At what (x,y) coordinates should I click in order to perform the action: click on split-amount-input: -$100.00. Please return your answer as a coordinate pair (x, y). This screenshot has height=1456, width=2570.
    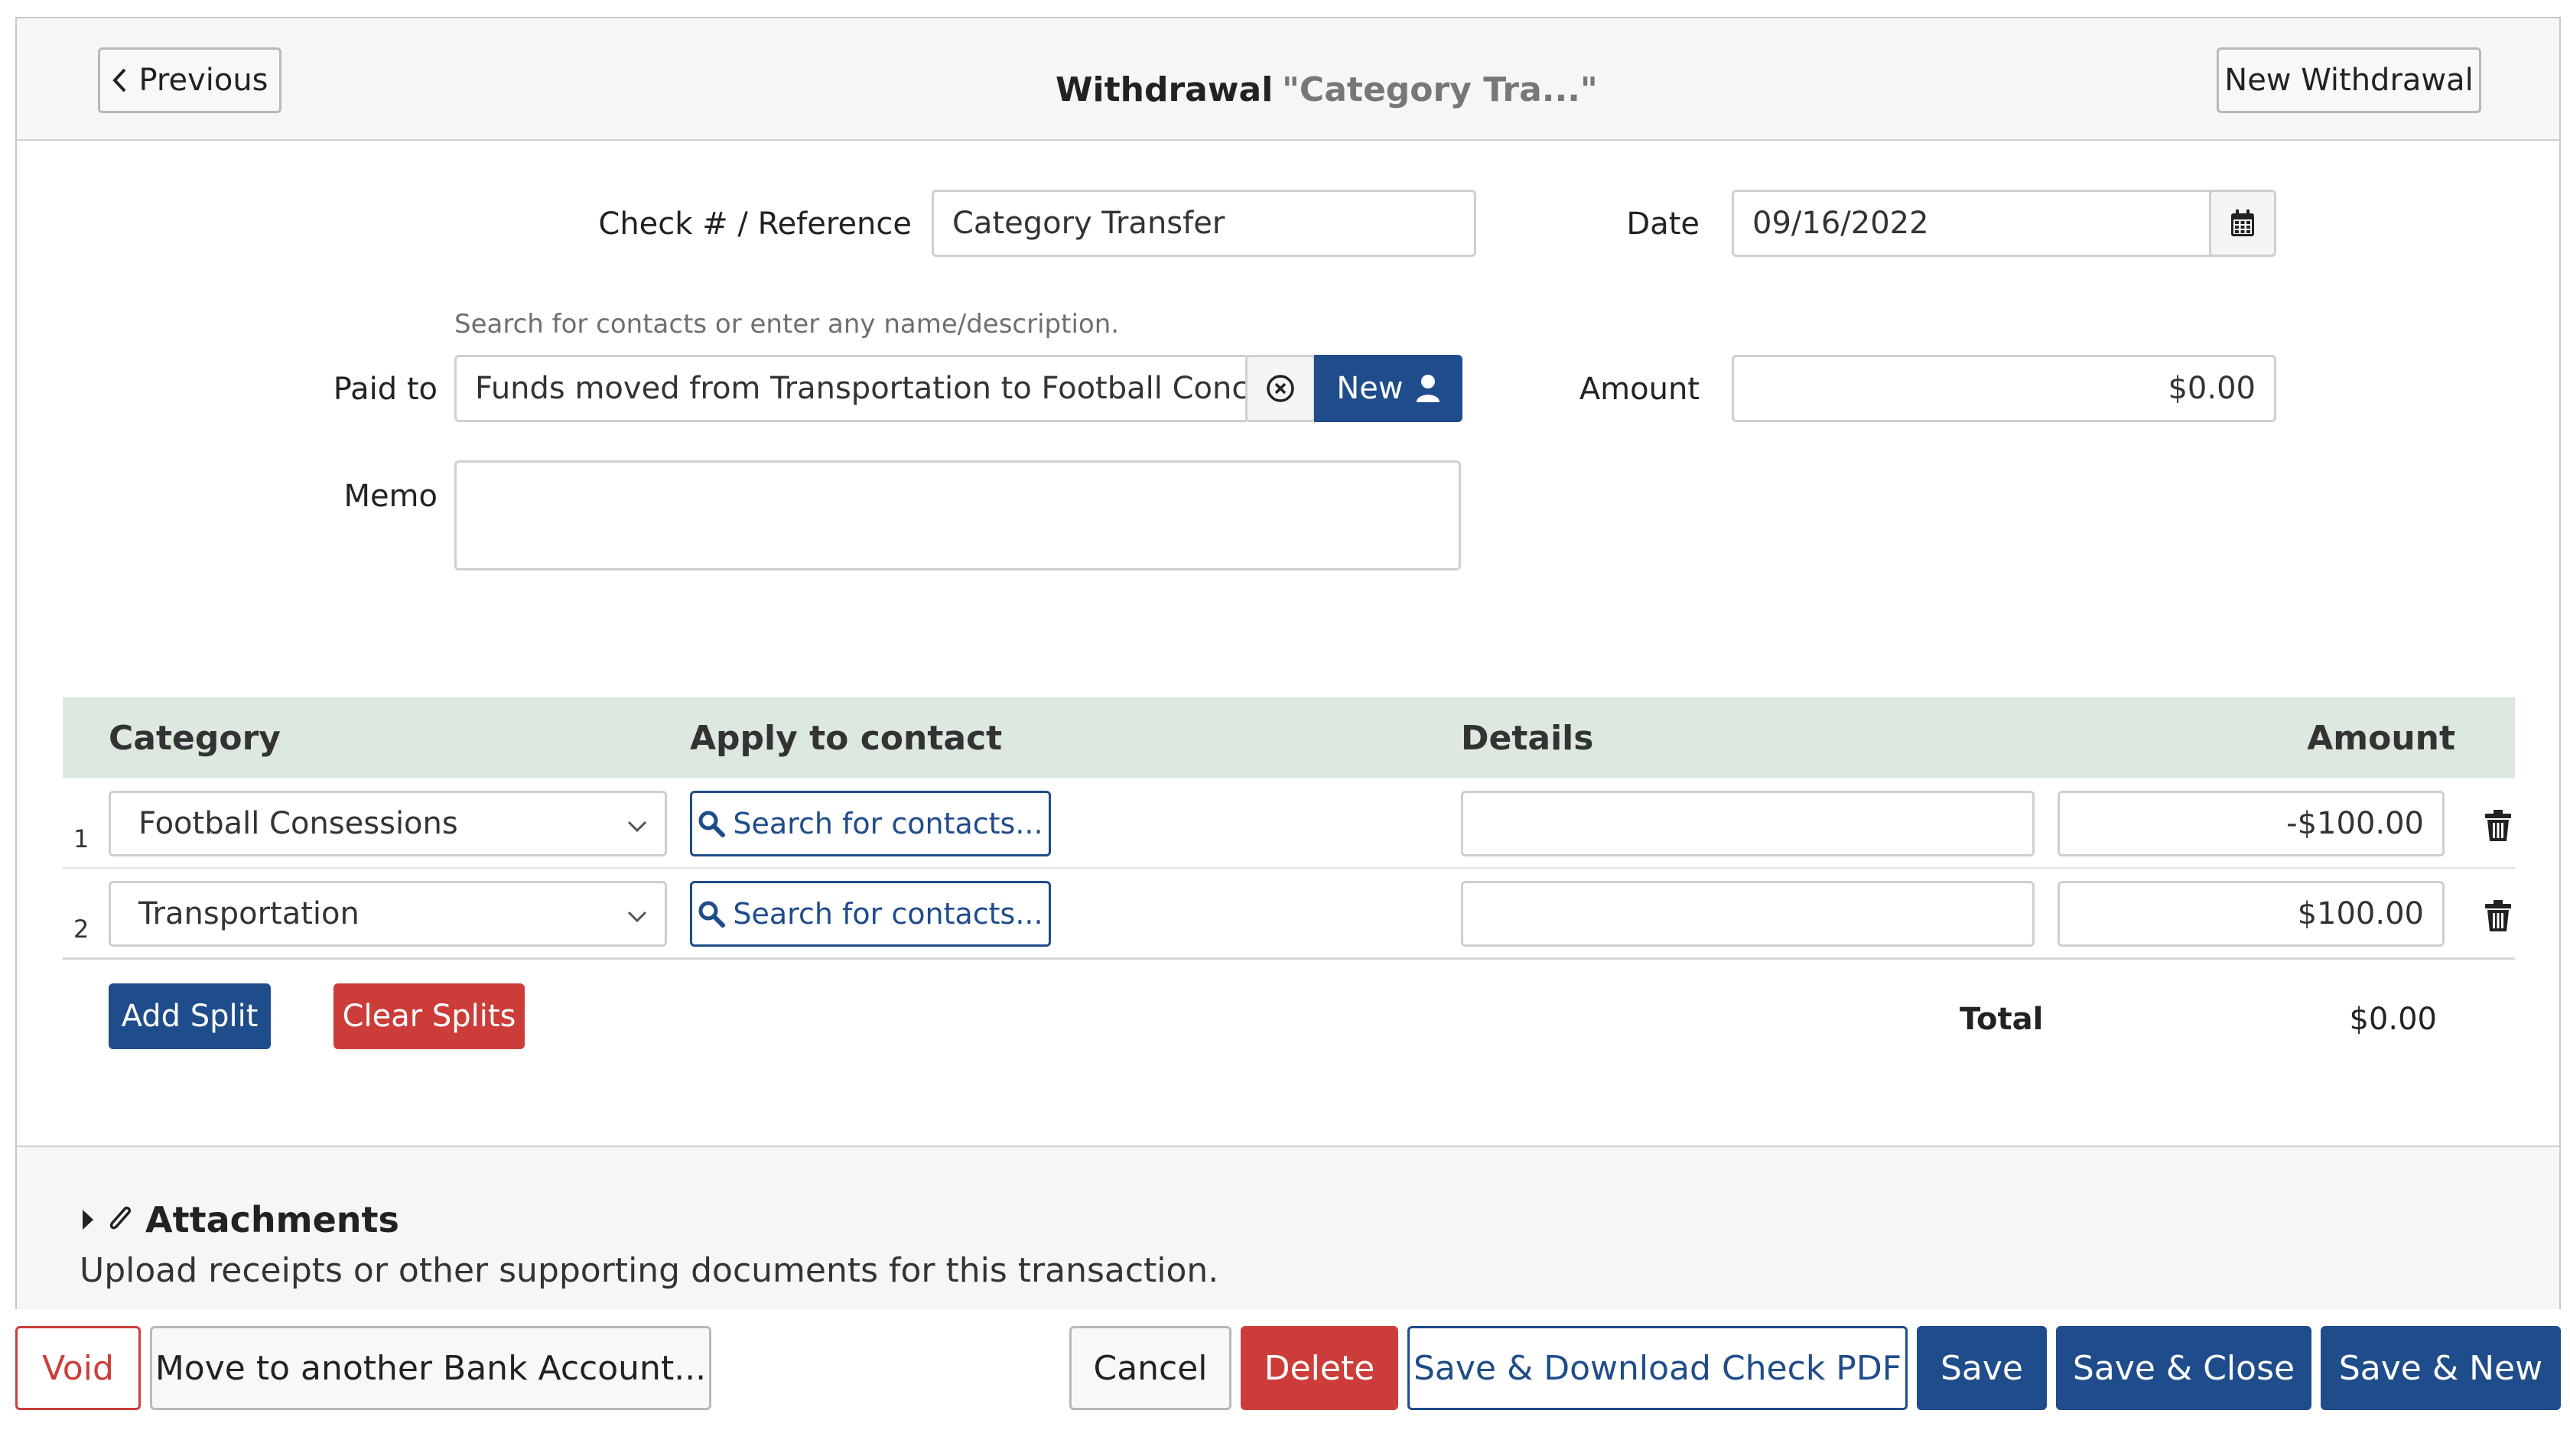
    Looking at the image, I should click on (2251, 823).